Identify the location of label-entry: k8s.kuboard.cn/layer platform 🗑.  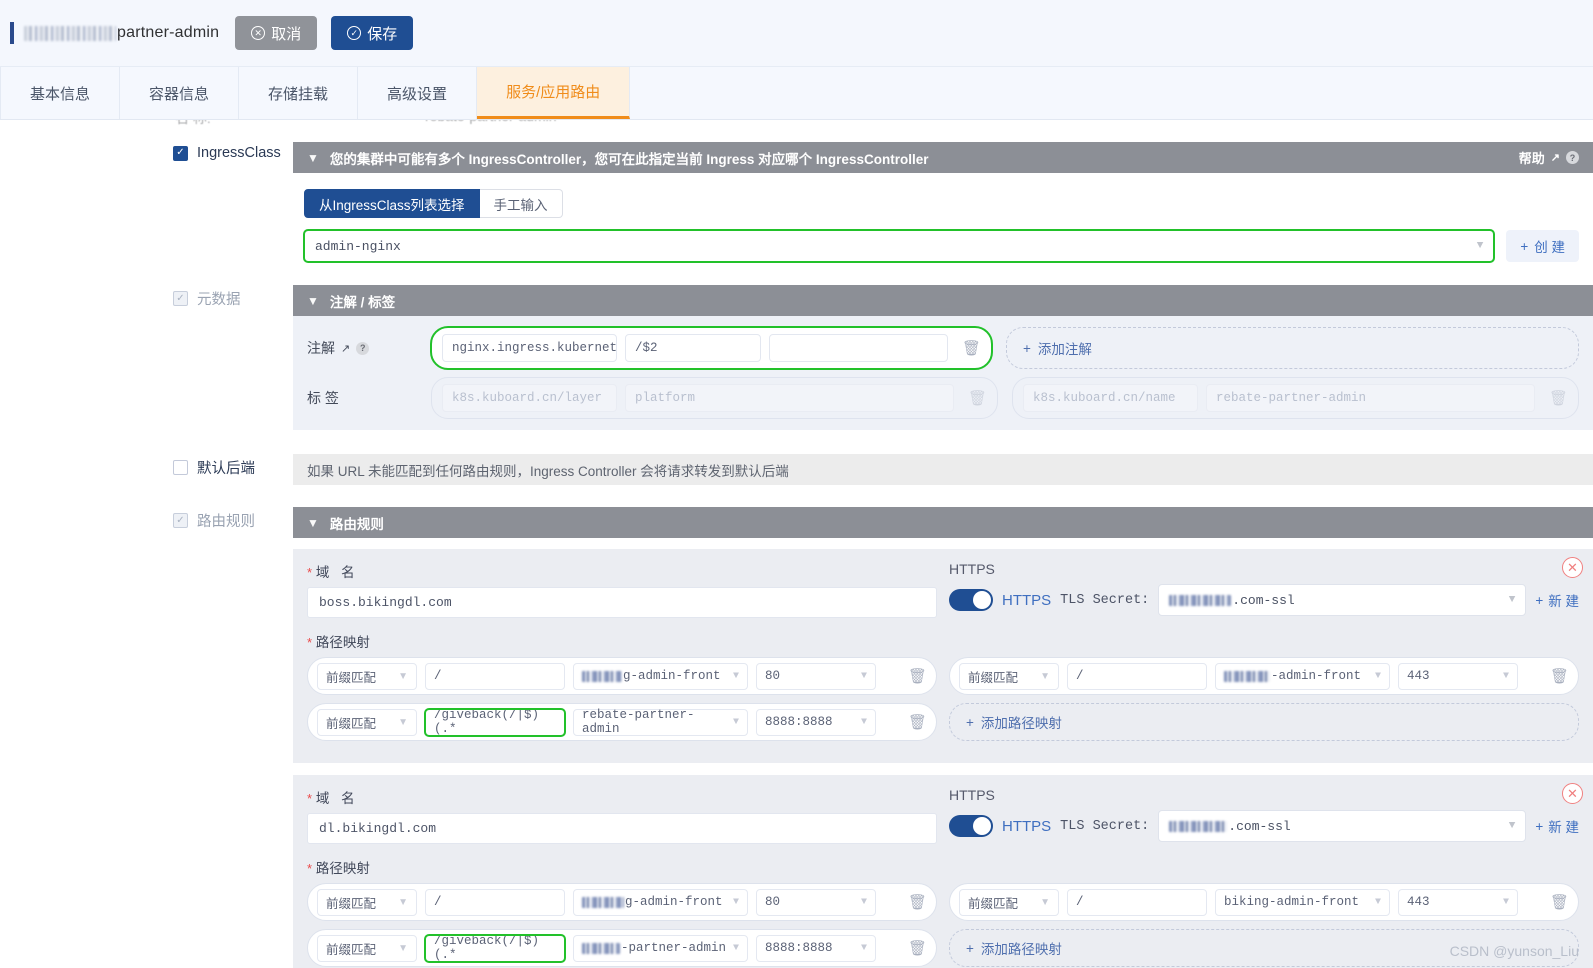
(714, 398).